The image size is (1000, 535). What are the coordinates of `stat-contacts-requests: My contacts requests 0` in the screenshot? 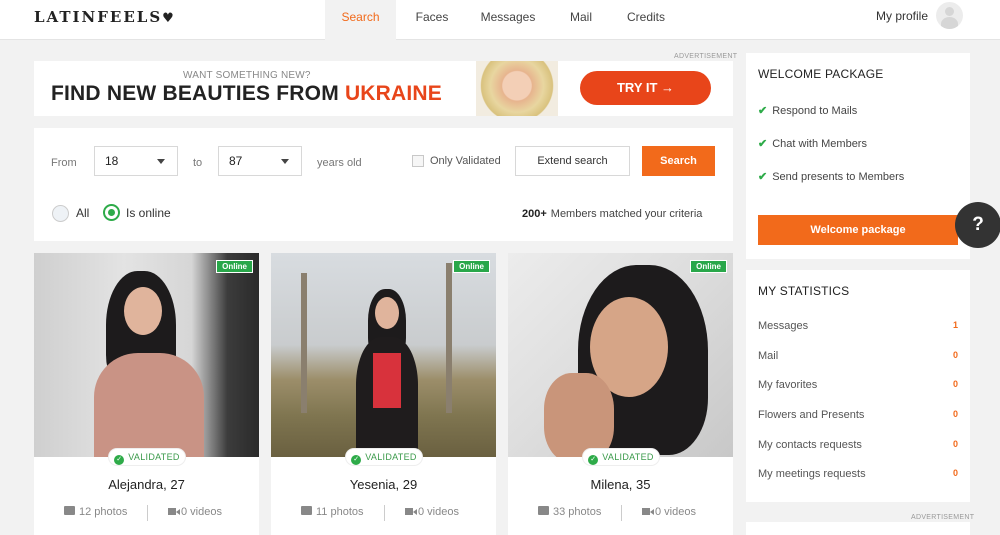 It's located at (858, 445).